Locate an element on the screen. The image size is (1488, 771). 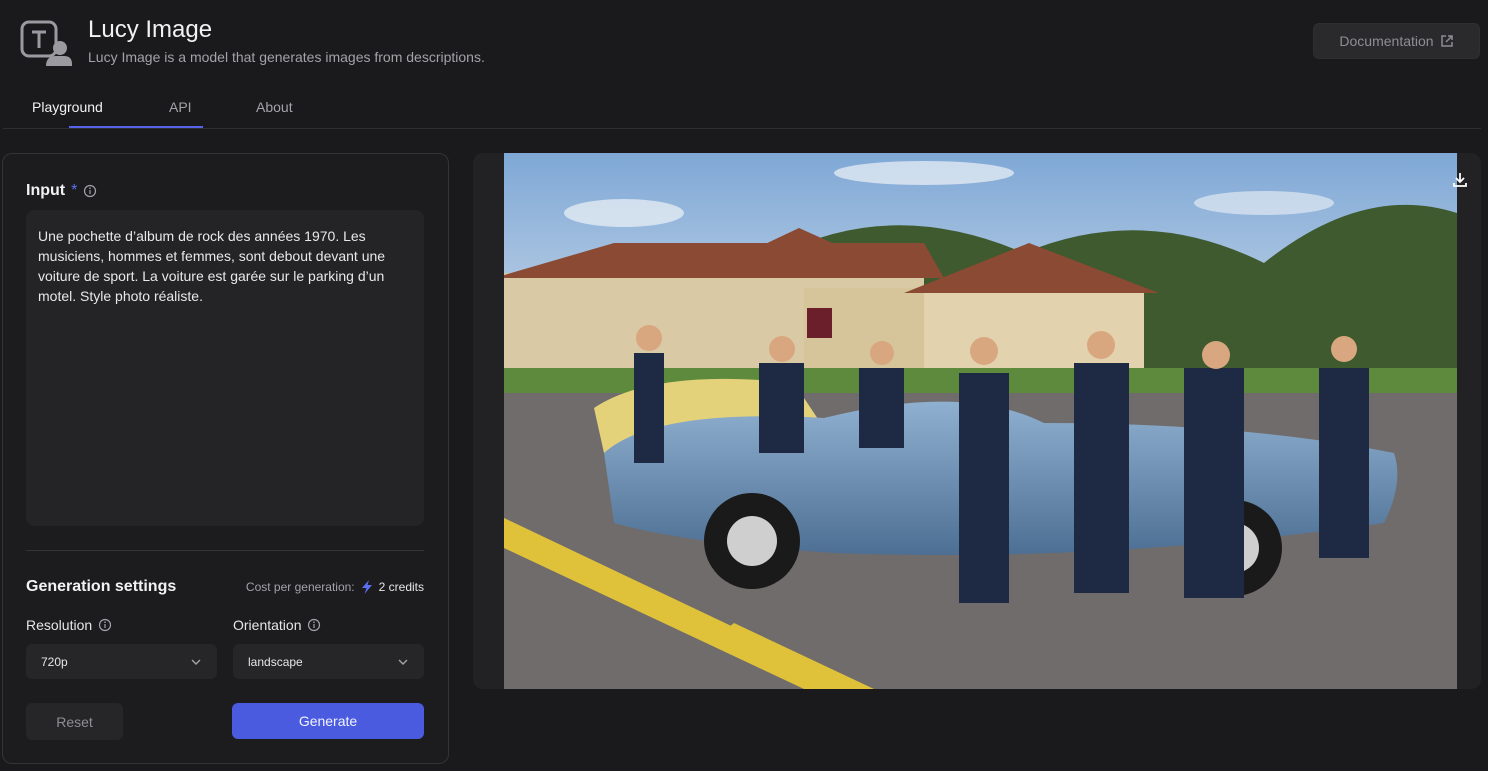
cost-value: 2 credits is located at coordinates (401, 587).